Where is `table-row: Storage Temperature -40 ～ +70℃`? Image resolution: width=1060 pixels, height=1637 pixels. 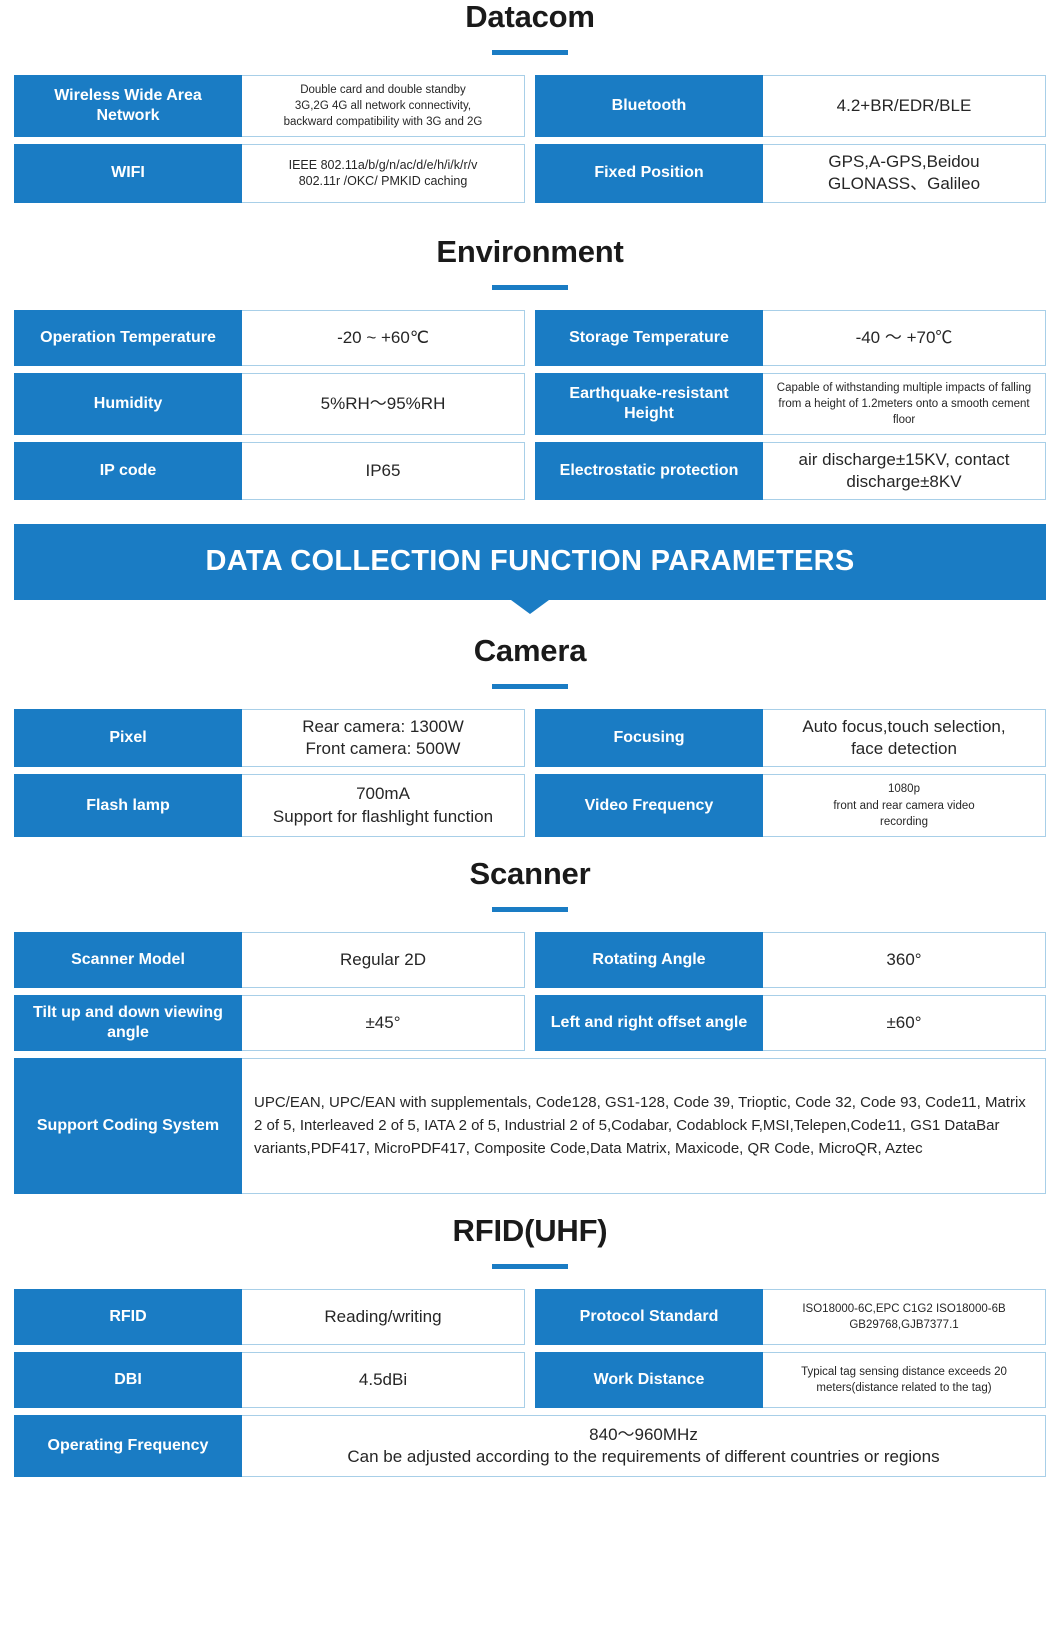
table-row: Storage Temperature -40 ～ +70℃ is located at coordinates (790, 337).